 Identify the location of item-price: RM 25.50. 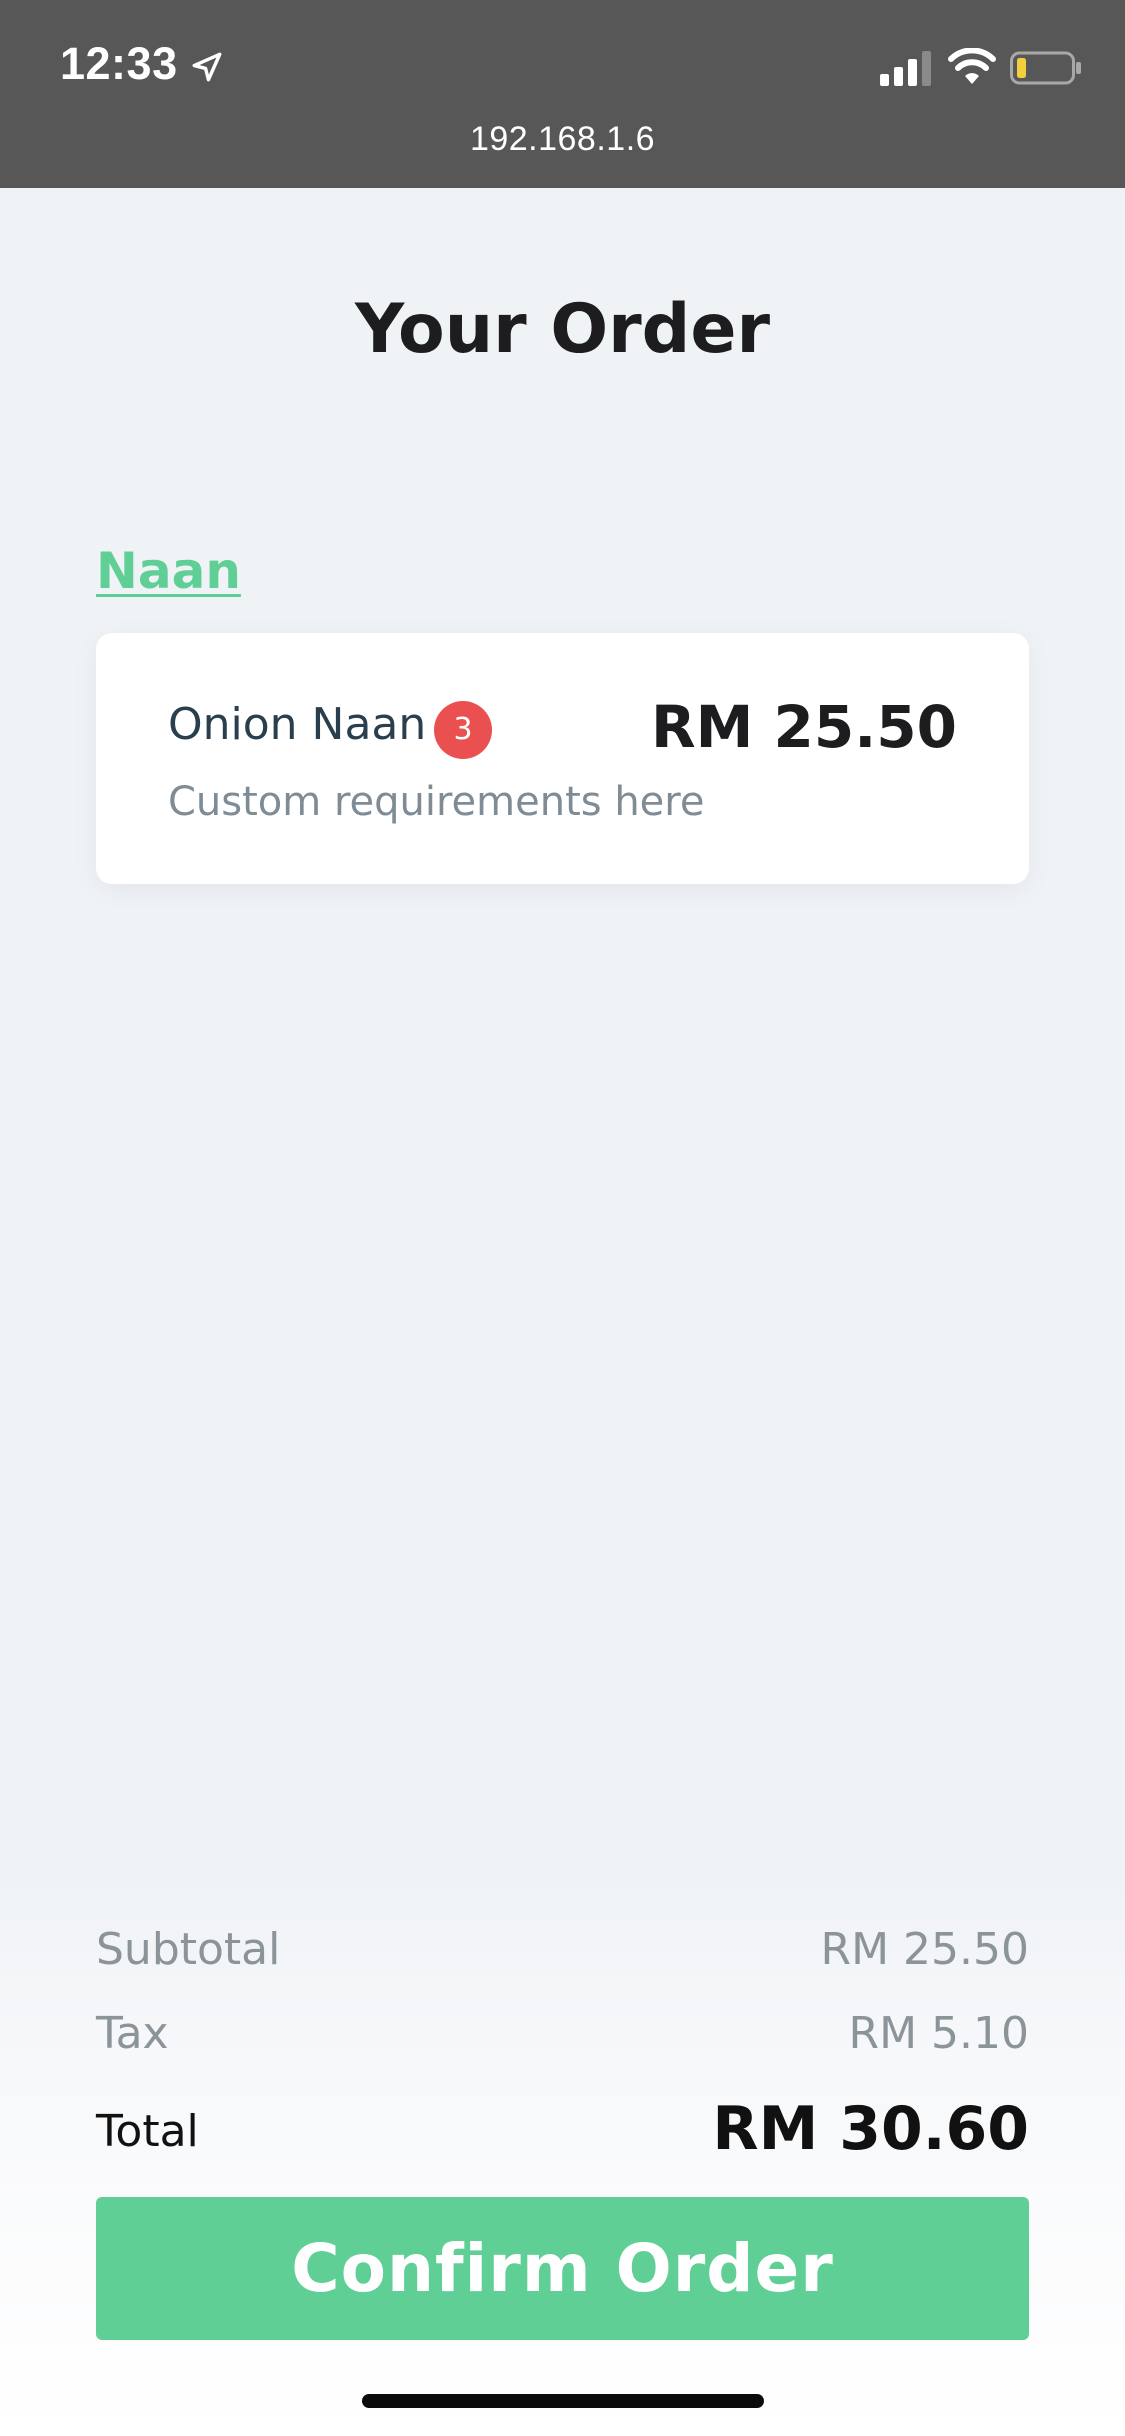
(803, 727).